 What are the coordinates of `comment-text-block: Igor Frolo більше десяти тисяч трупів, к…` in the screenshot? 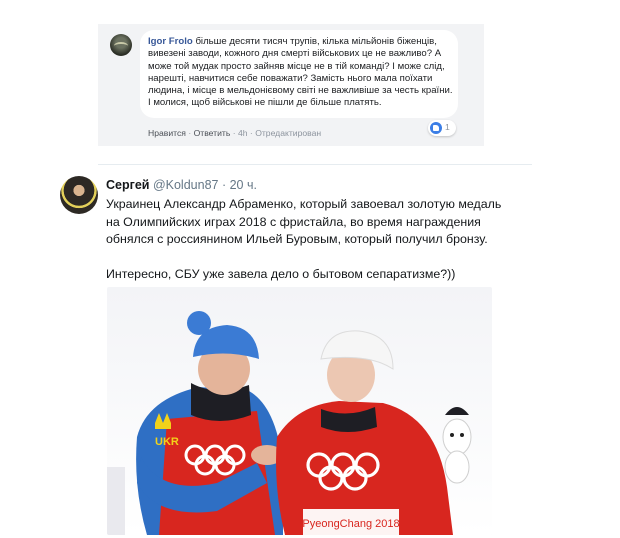 It's located at (301, 73).